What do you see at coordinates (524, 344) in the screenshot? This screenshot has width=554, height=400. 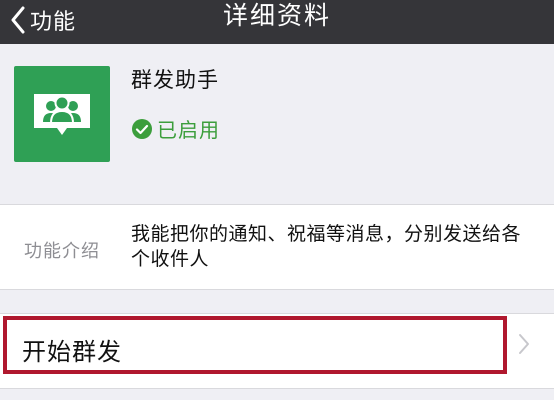 I see `chevron-right-icon` at bounding box center [524, 344].